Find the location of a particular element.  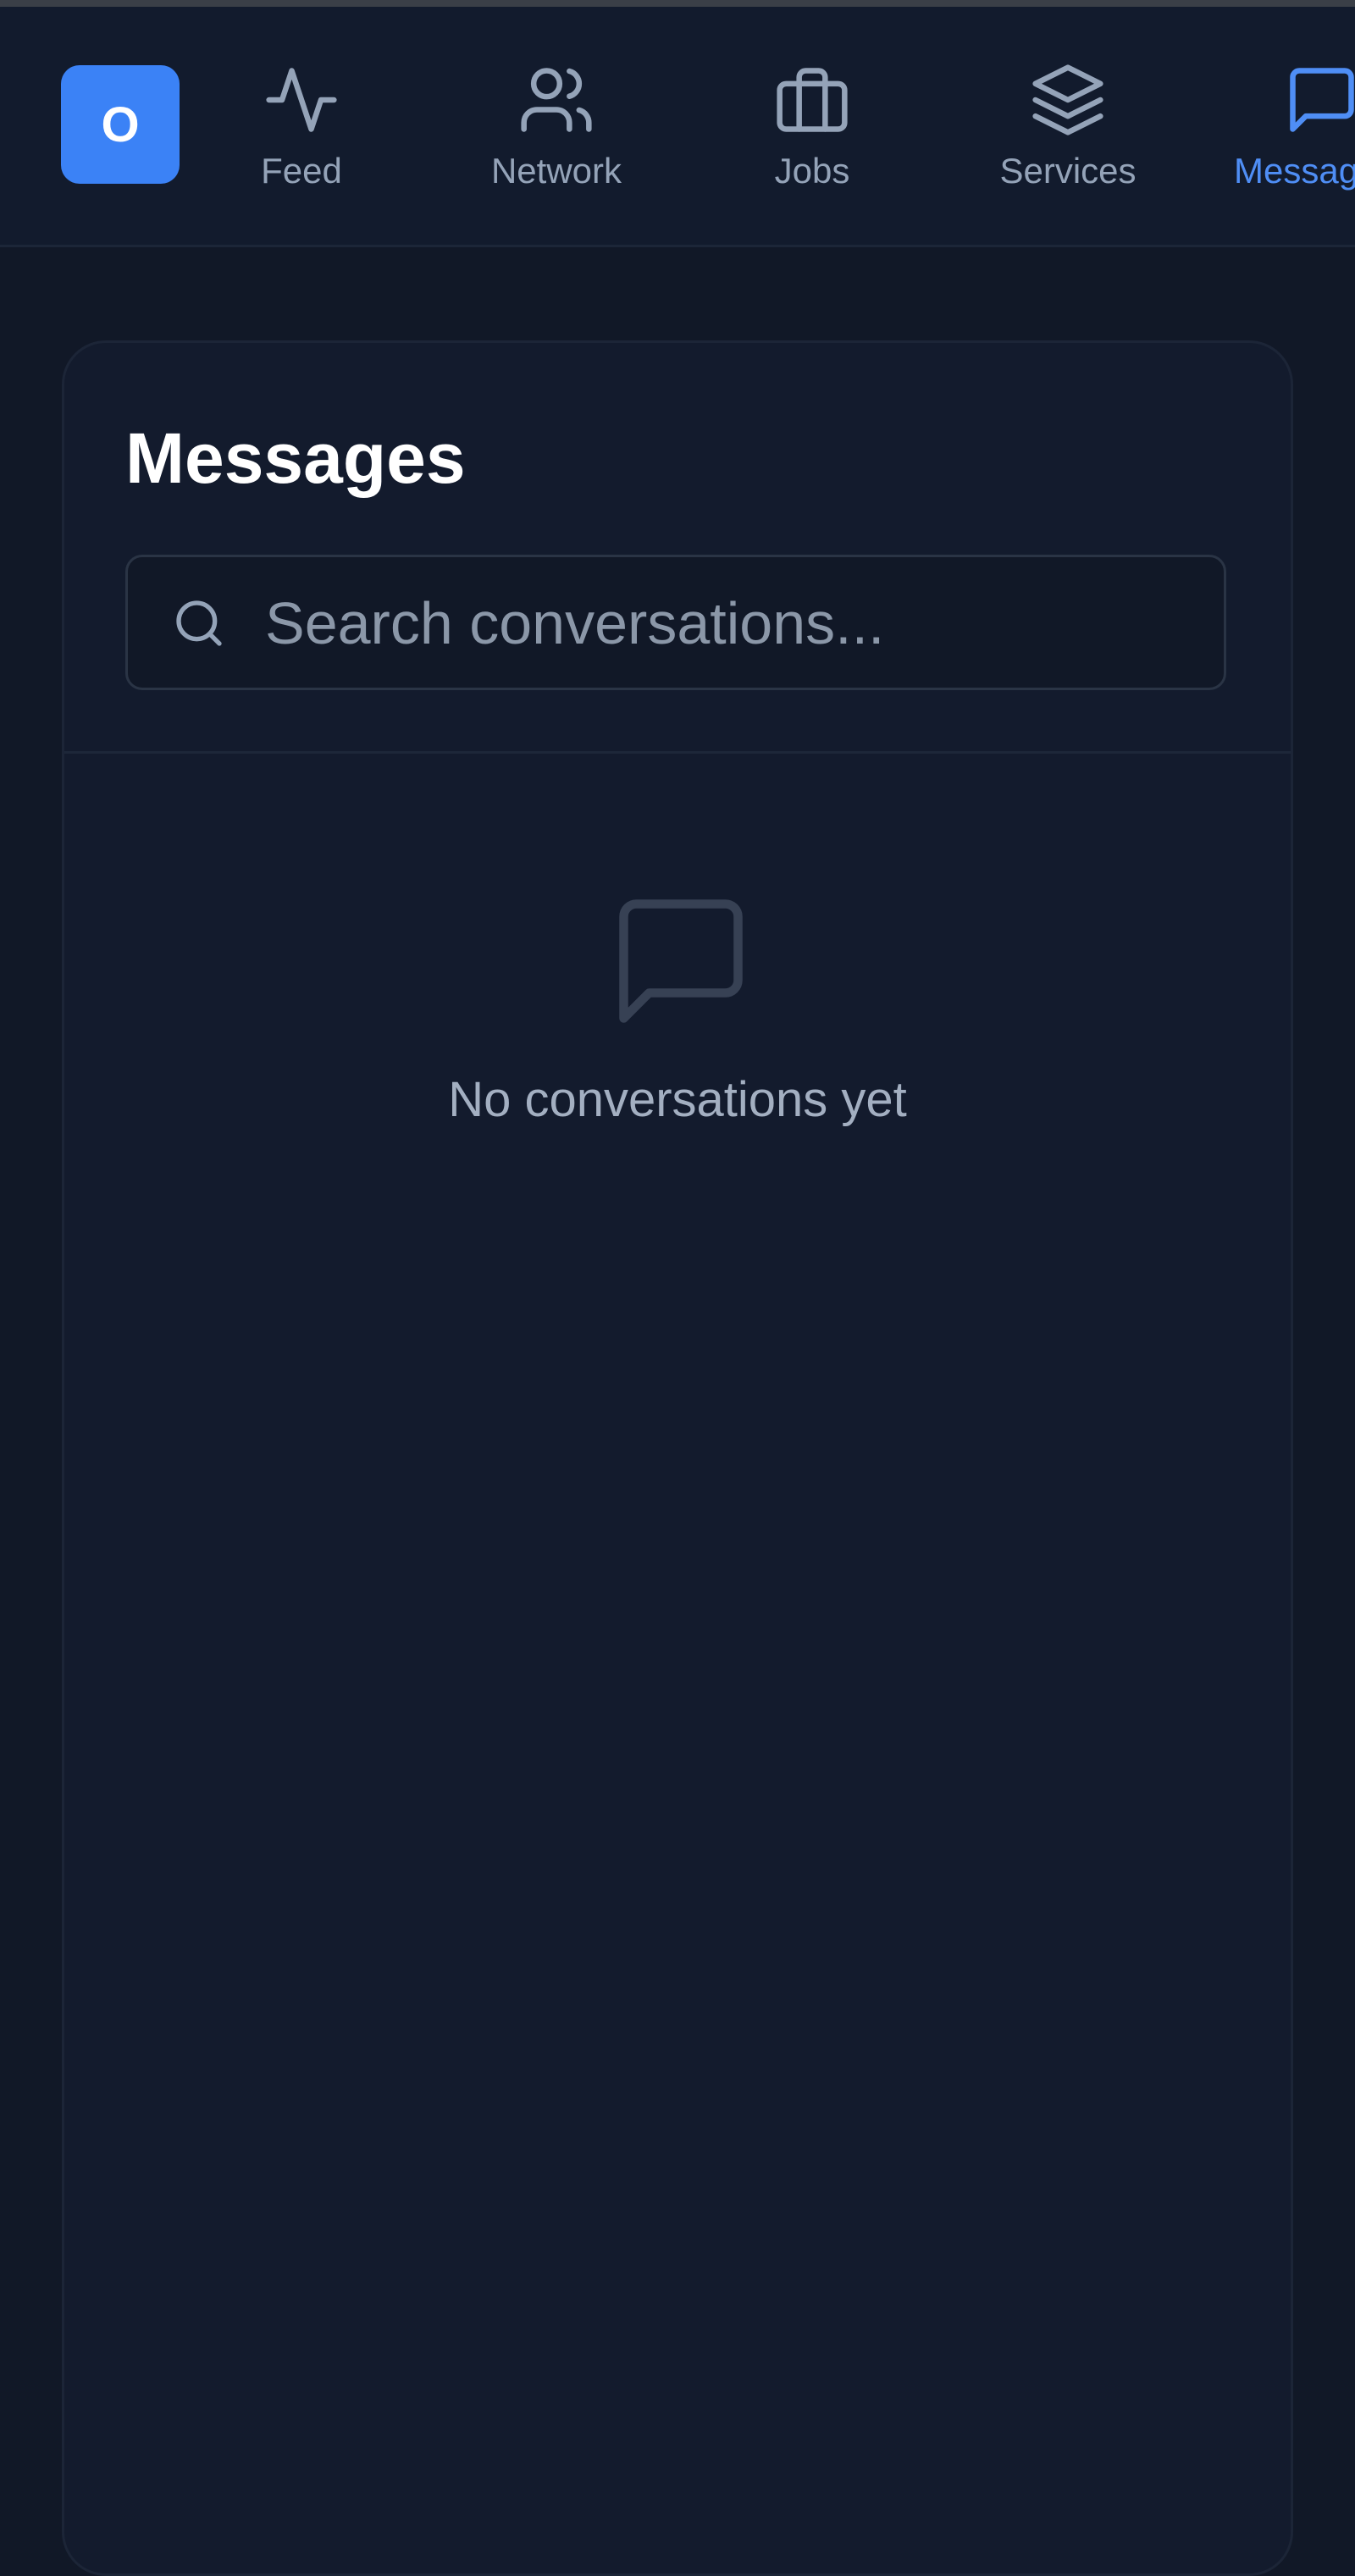

nav-item-services: Services is located at coordinates (1068, 128).